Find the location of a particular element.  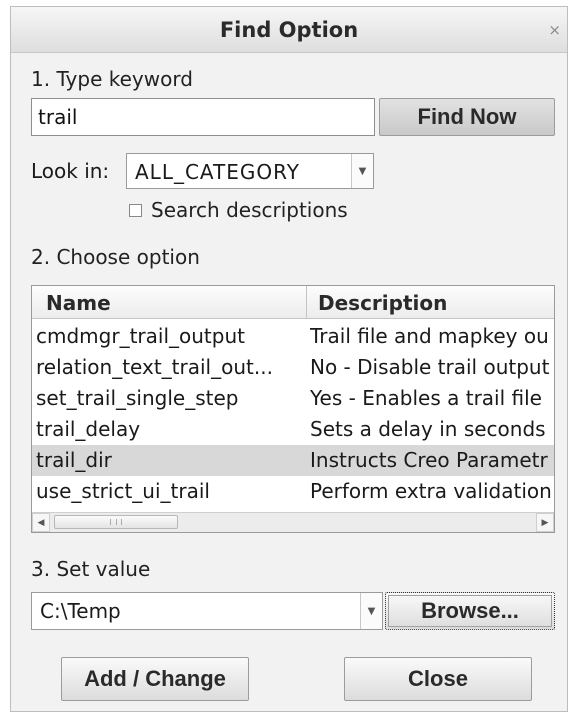

horizontal-scrollbar: ◀ ▶ is located at coordinates (293, 522).